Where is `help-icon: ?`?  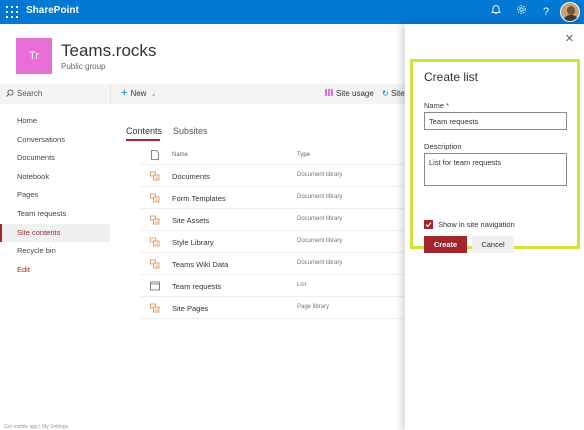
help-icon: ? is located at coordinates (546, 12).